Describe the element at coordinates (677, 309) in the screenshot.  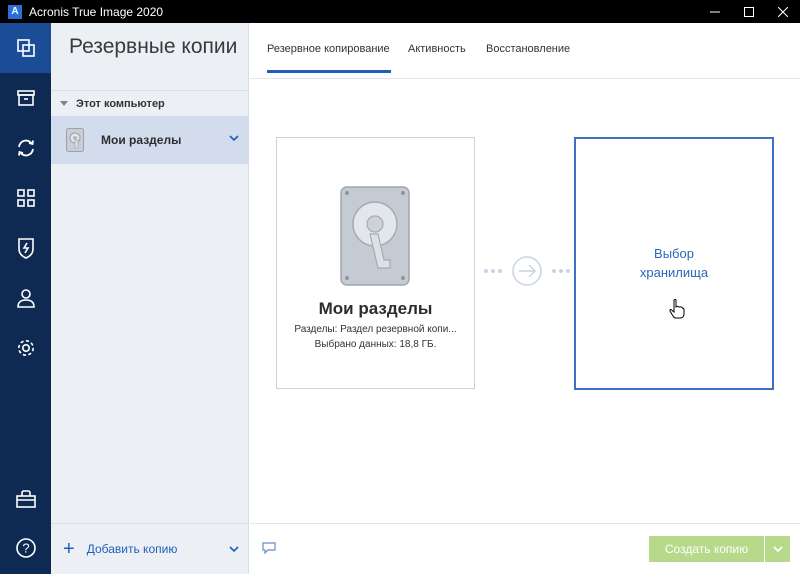
I see `hand-cursor-icon` at that location.